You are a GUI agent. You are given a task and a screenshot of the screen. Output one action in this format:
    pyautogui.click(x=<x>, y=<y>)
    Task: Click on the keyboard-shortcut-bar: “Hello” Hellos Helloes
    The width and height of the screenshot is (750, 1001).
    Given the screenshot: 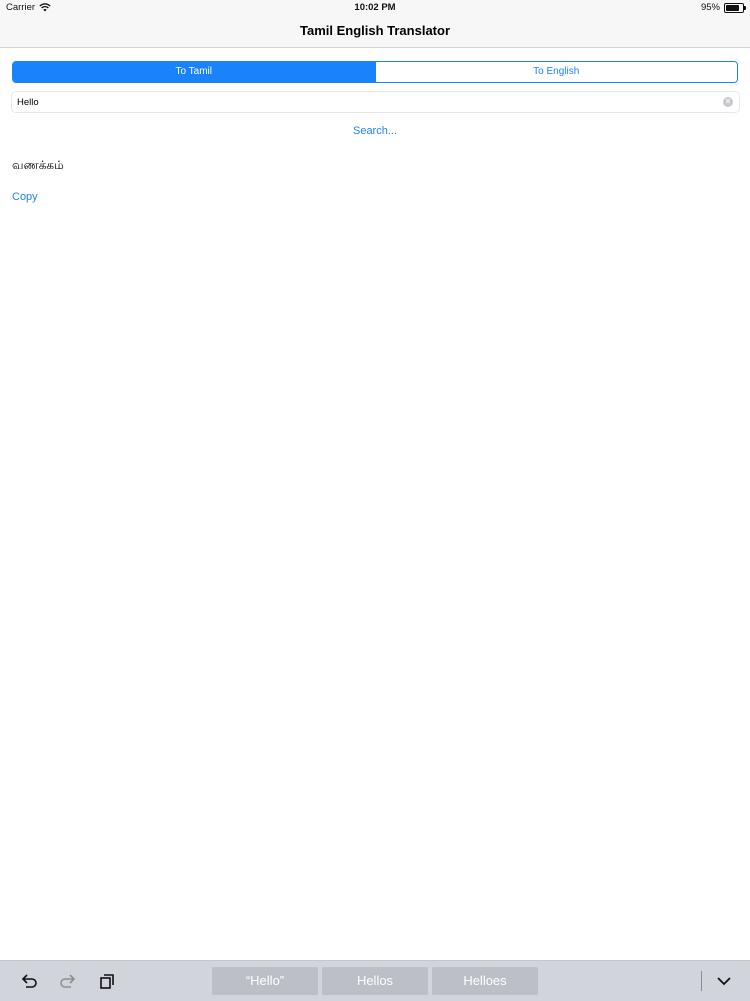 What is the action you would take?
    pyautogui.click(x=375, y=980)
    